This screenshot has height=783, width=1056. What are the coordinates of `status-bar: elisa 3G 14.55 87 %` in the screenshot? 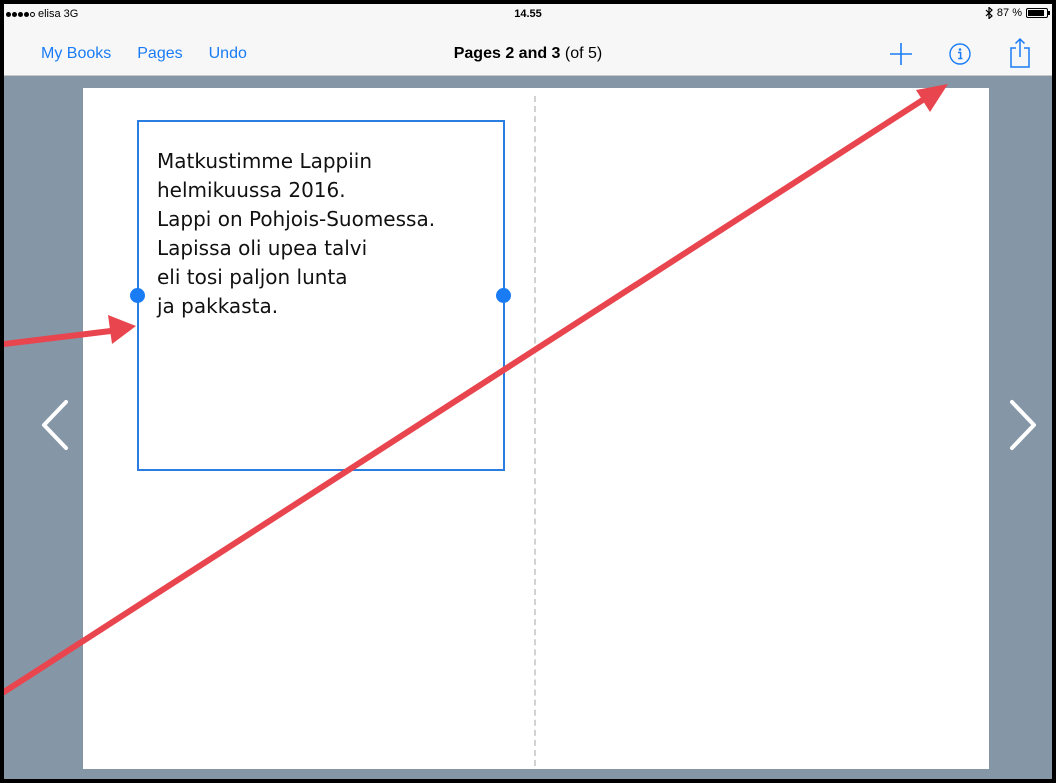 It's located at (528, 19).